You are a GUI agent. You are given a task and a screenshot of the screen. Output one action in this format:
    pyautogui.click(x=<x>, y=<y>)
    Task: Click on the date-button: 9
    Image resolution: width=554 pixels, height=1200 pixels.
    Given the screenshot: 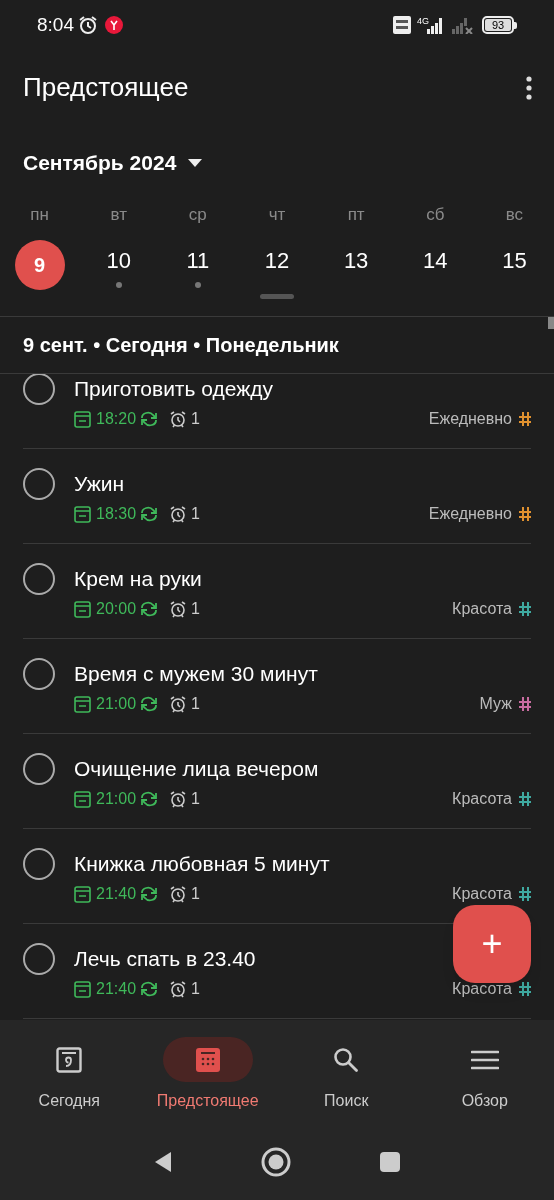 What is the action you would take?
    pyautogui.click(x=39, y=265)
    